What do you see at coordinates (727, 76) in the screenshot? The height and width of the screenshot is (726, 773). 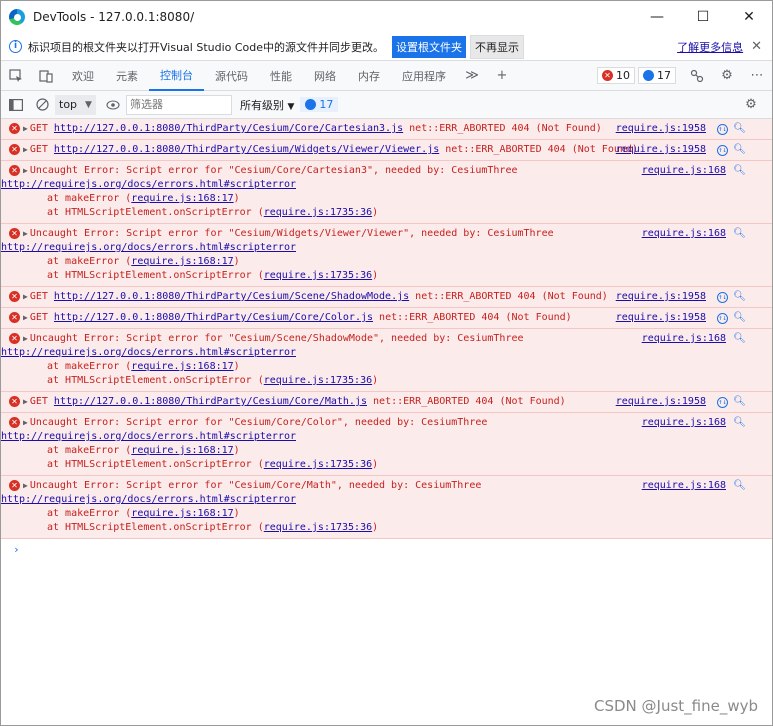 I see `settings-gear-icon: ⚙` at bounding box center [727, 76].